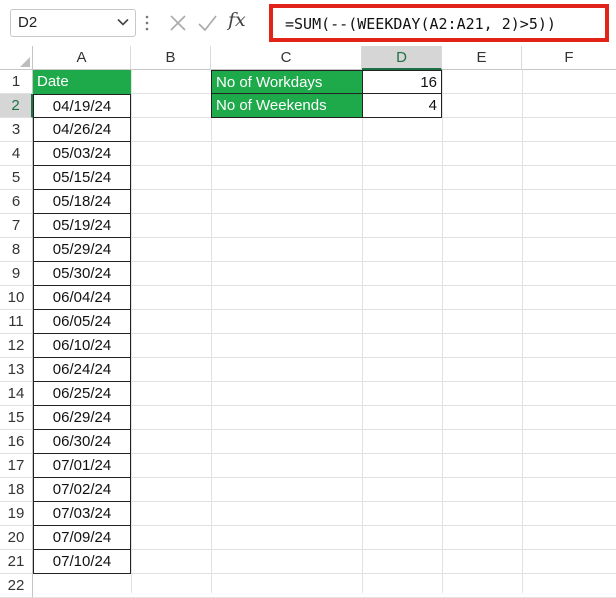 Image resolution: width=616 pixels, height=598 pixels. What do you see at coordinates (16, 82) in the screenshot?
I see `row-header: 1` at bounding box center [16, 82].